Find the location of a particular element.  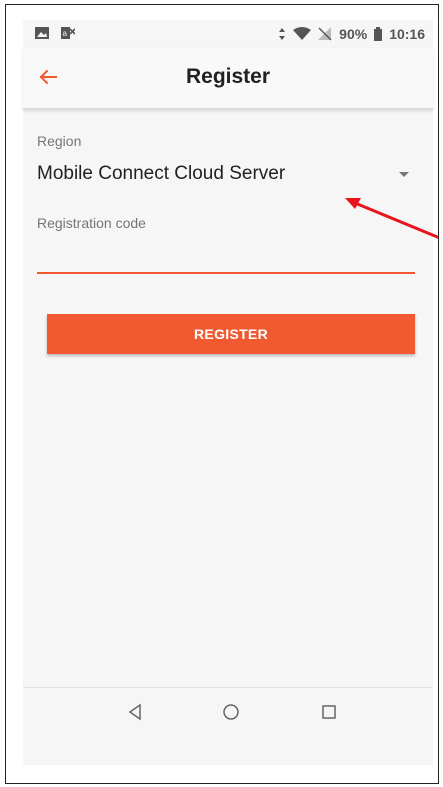

clock: 10:16 is located at coordinates (407, 34).